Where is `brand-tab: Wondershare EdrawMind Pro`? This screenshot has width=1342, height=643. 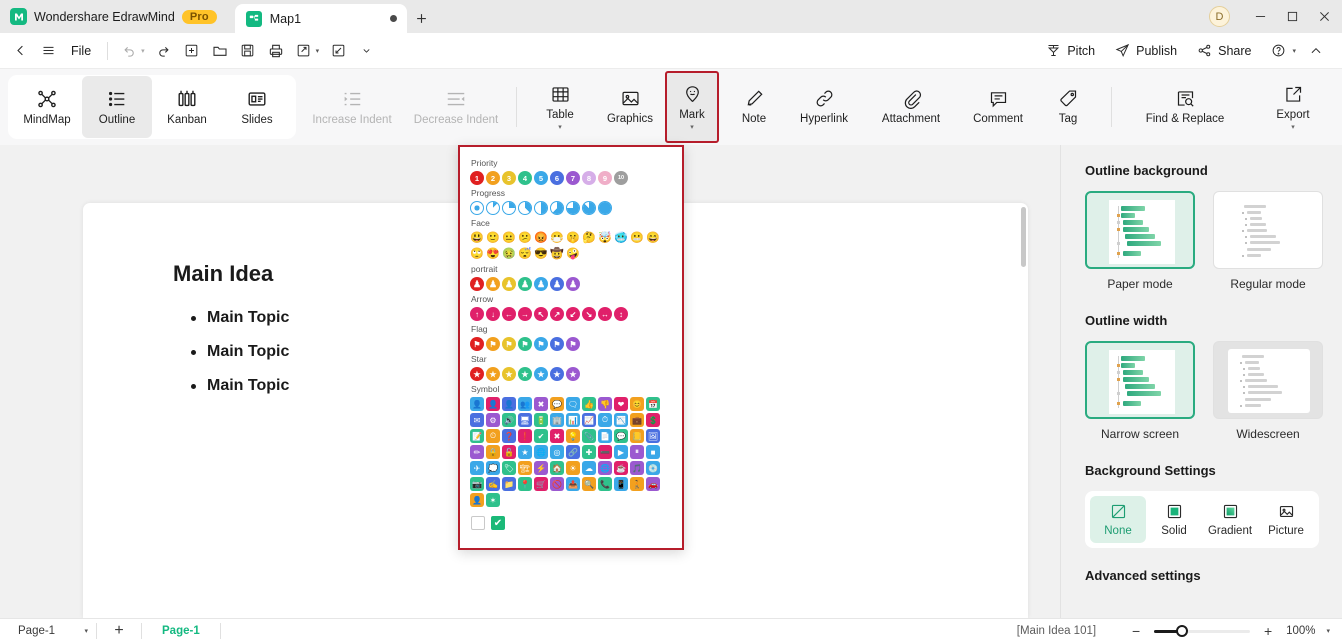 brand-tab: Wondershare EdrawMind Pro is located at coordinates (114, 16).